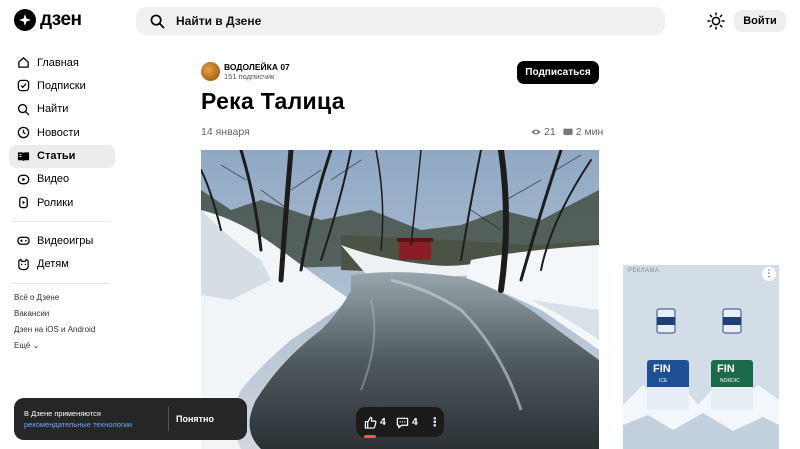  I want to click on article-title: Река Талица, so click(273, 101).